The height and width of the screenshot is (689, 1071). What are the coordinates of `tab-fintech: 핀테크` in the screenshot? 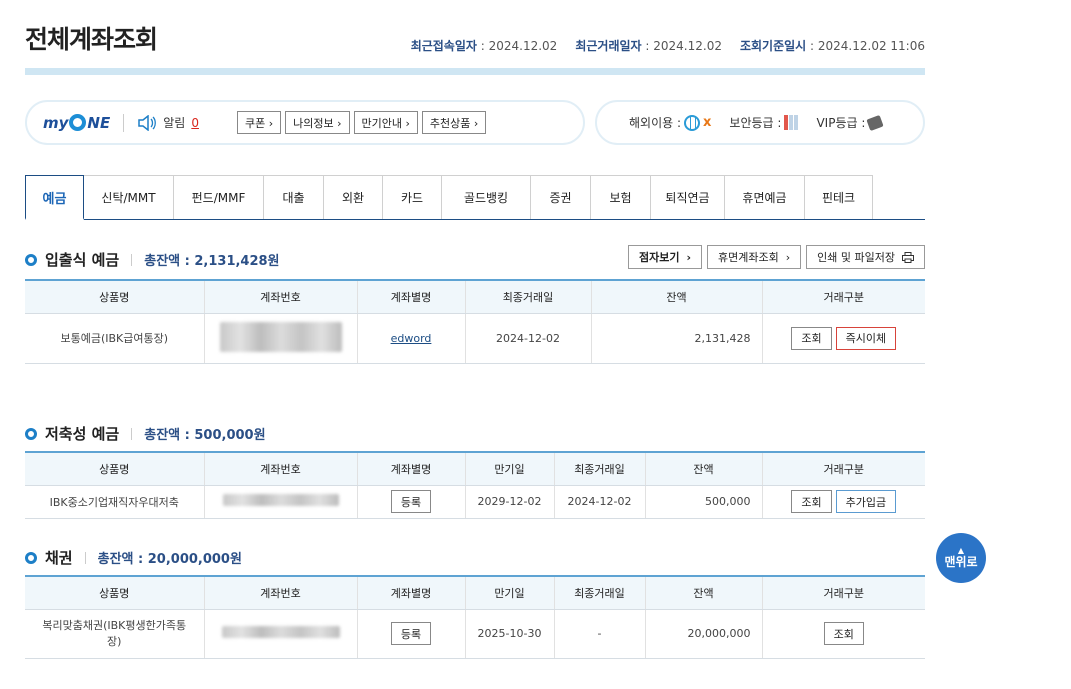 It's located at (839, 197).